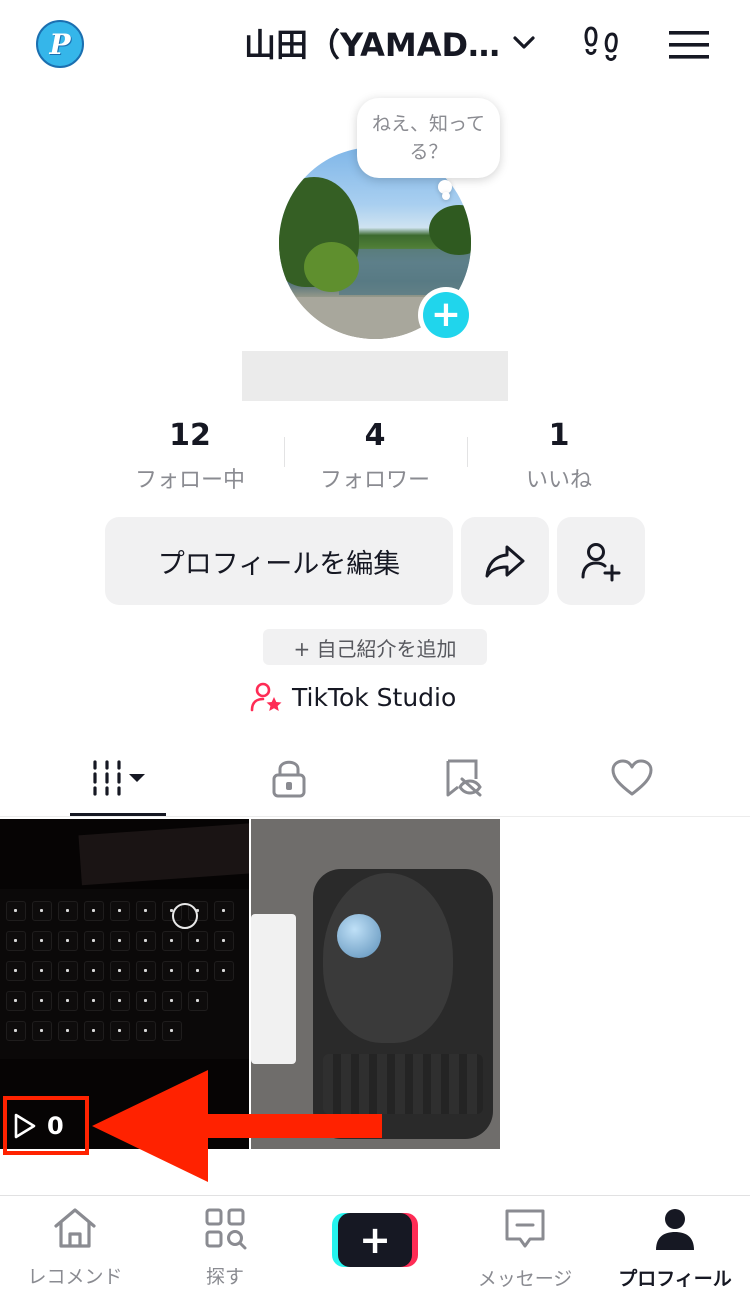 The image size is (750, 1294). What do you see at coordinates (603, 45) in the screenshot?
I see `footprint-icon` at bounding box center [603, 45].